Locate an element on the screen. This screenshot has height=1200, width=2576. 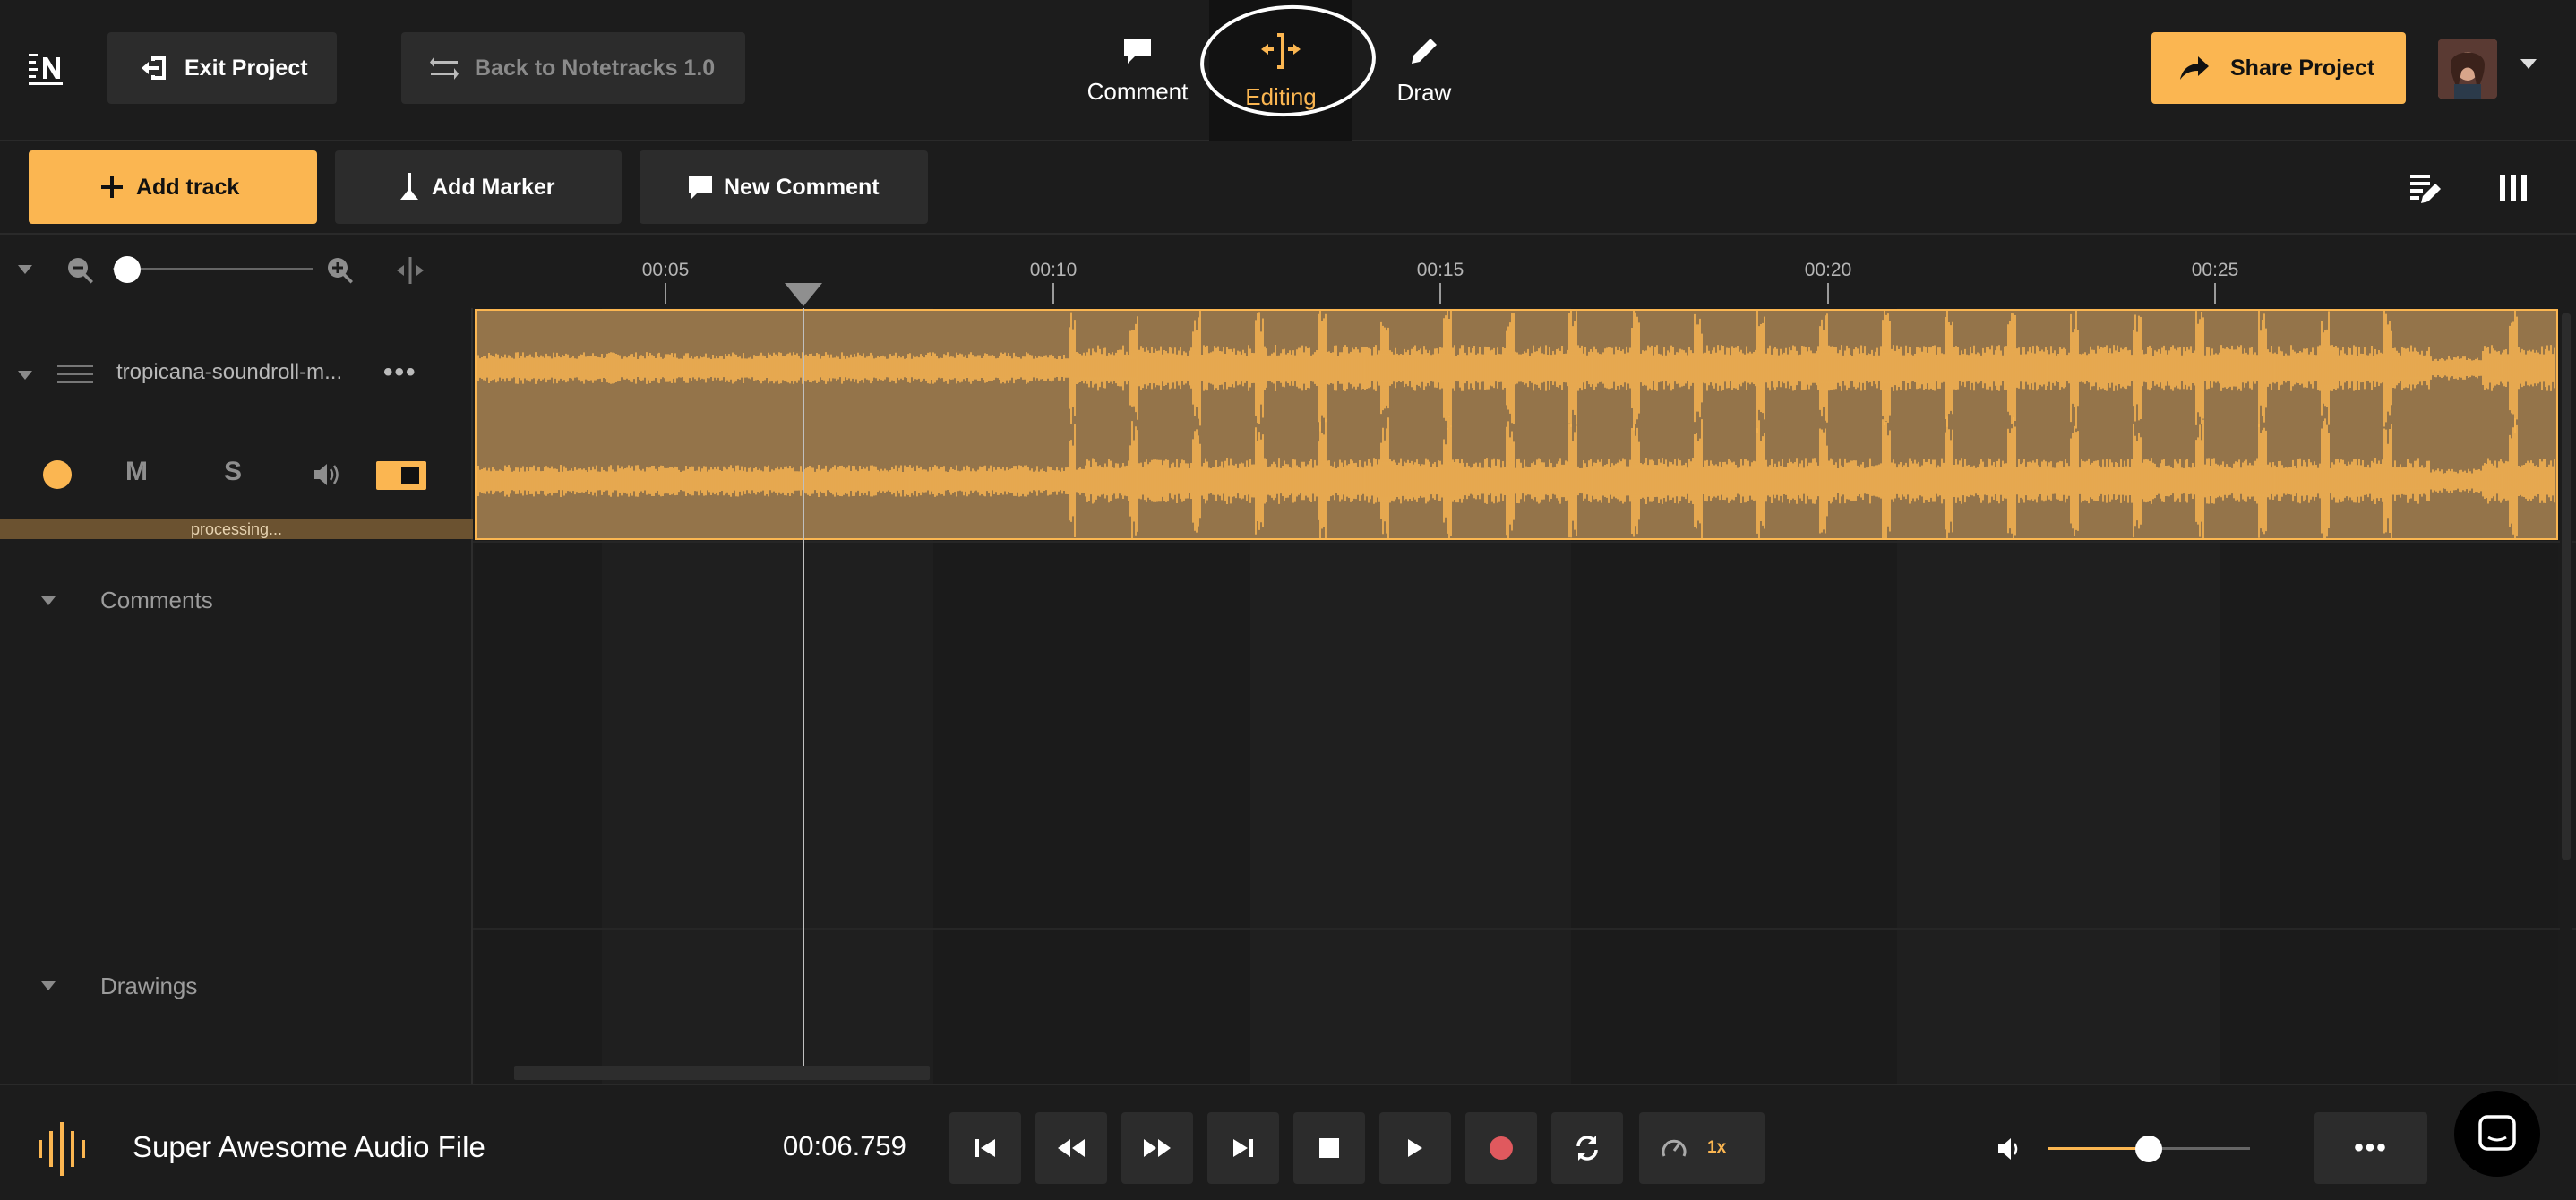
playhead-line is located at coordinates (803, 693).